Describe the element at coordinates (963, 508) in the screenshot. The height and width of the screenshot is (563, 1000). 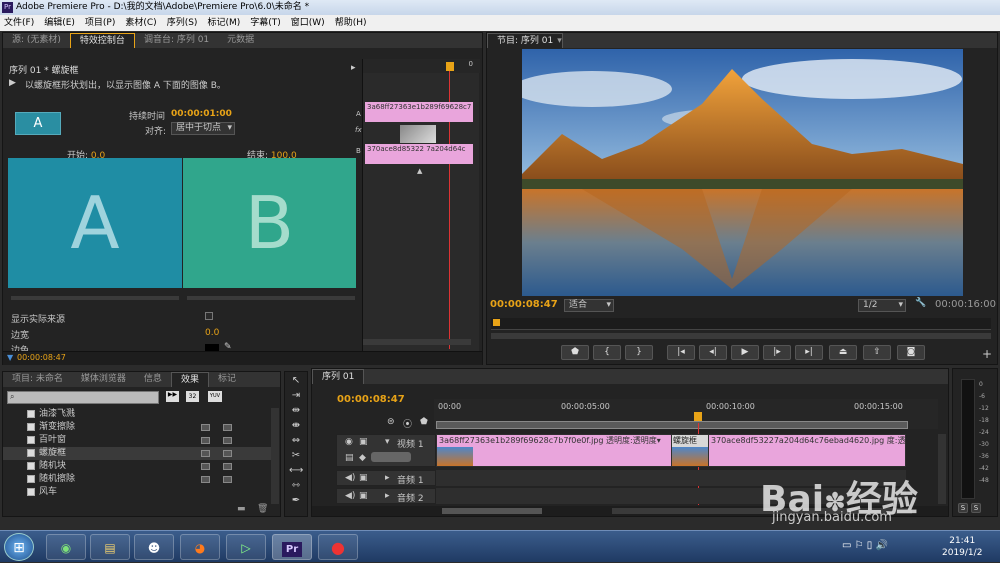
I see `solo-left-button: S` at that location.